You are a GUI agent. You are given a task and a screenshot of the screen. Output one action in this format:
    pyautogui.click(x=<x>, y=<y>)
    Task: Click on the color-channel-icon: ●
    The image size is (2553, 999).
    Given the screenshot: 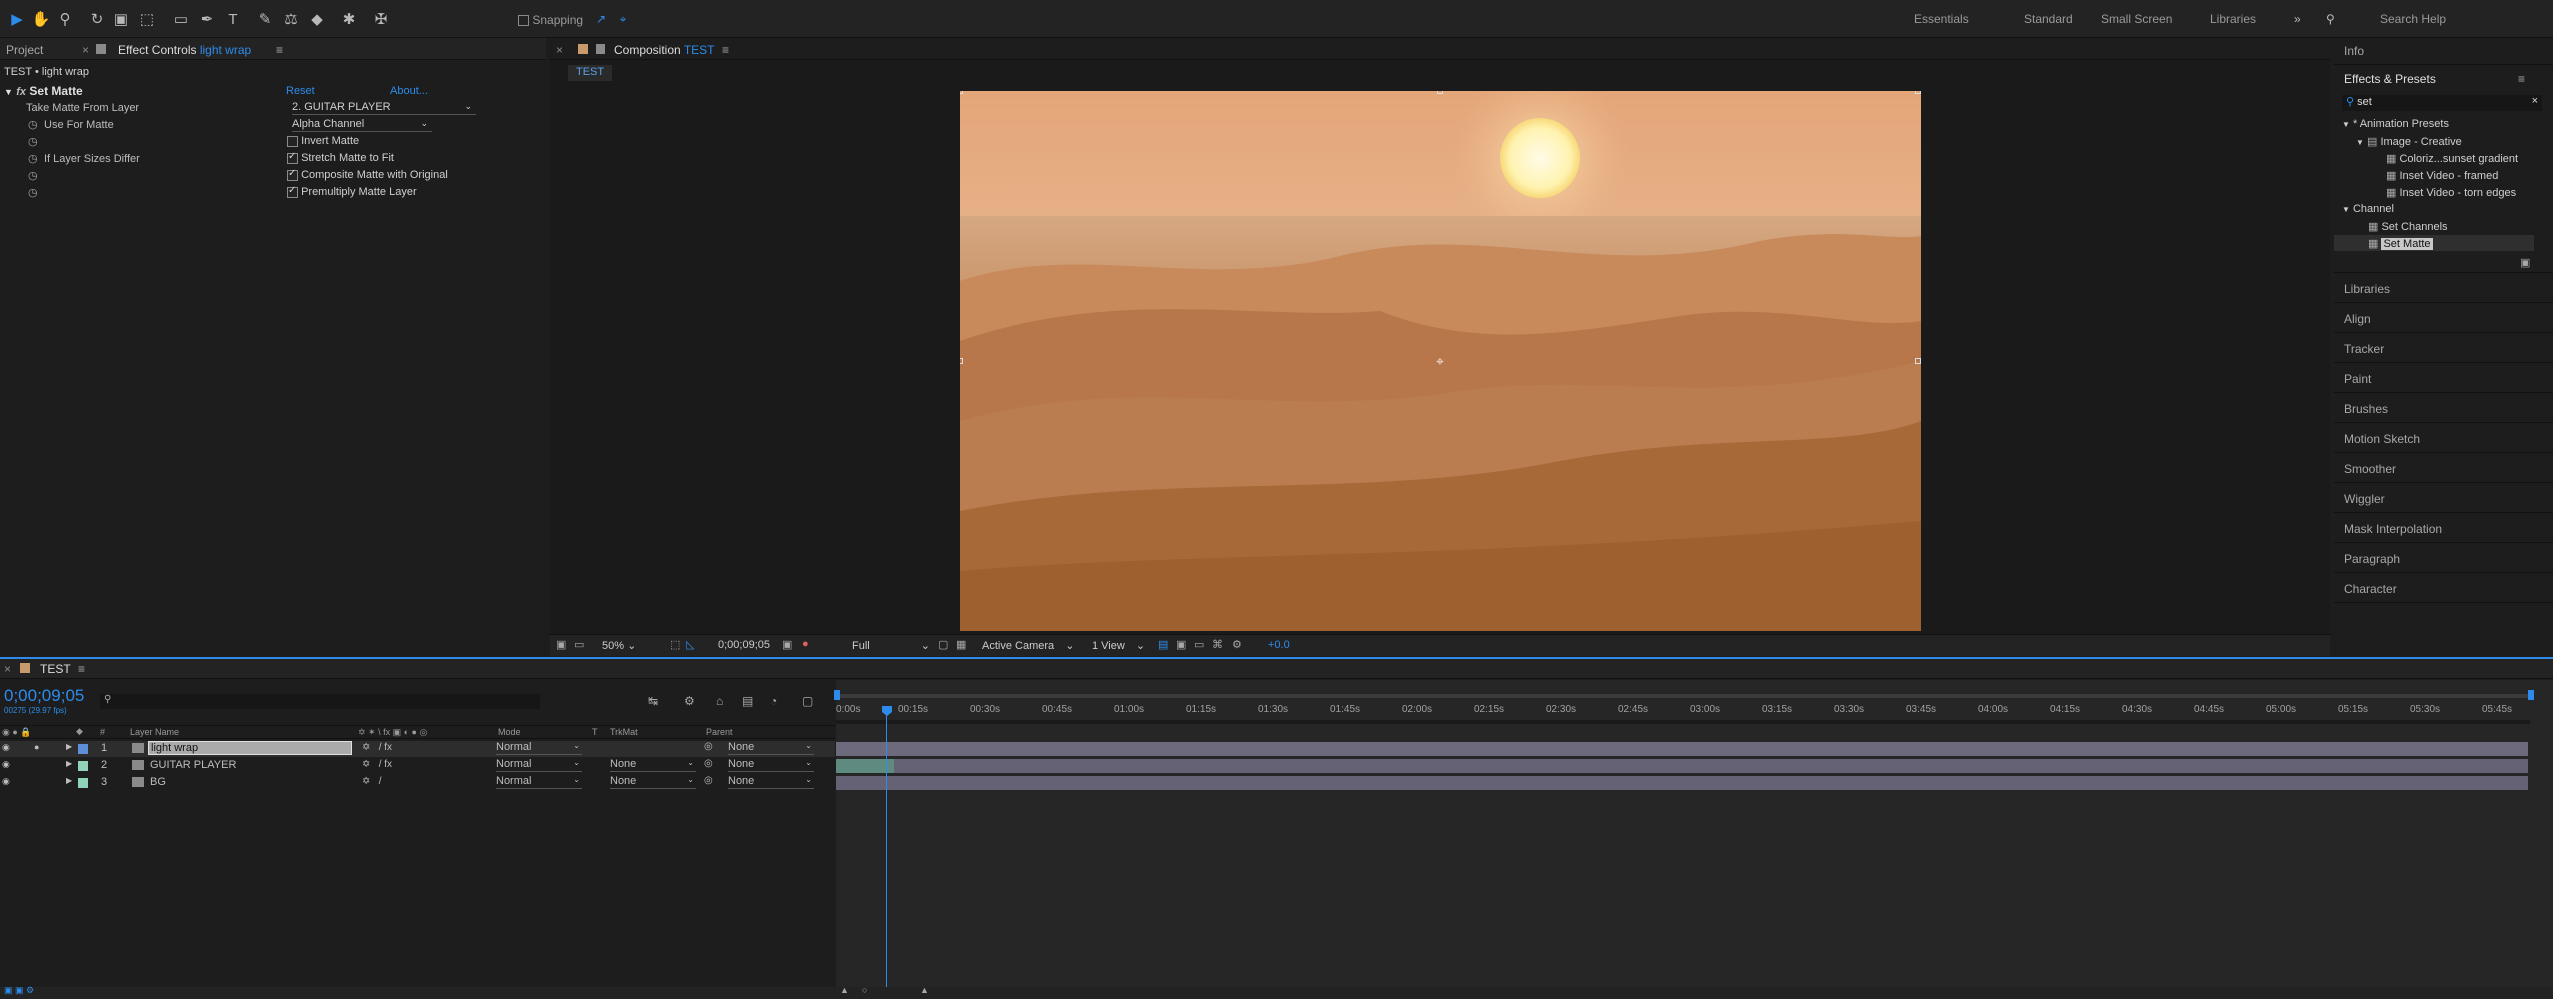 What is the action you would take?
    pyautogui.click(x=805, y=644)
    